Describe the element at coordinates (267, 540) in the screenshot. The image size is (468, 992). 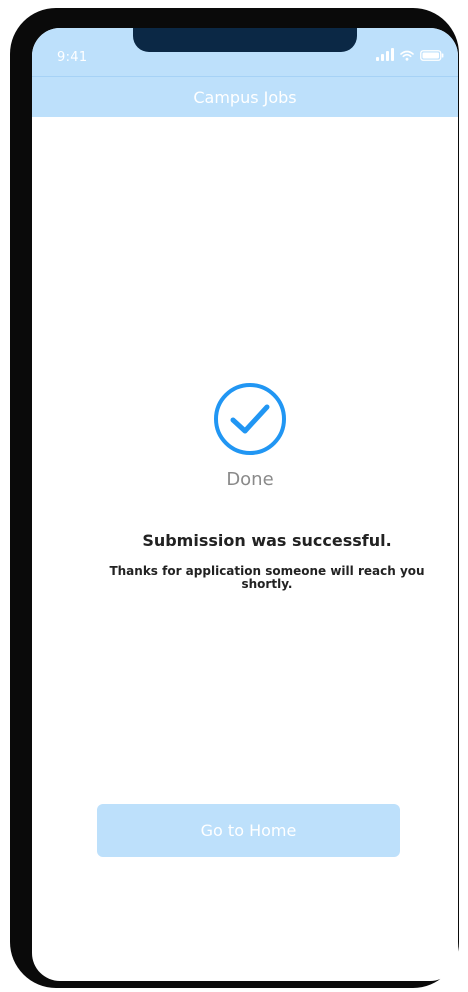
I see `success-heading: Submission was successful.` at that location.